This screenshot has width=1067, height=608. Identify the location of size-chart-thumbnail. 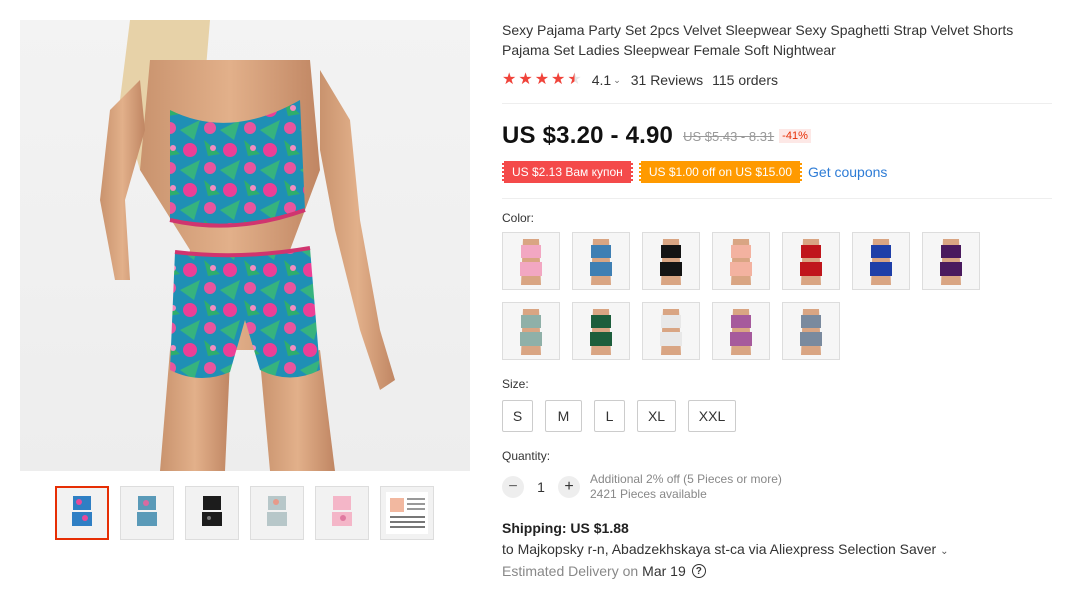
(407, 513).